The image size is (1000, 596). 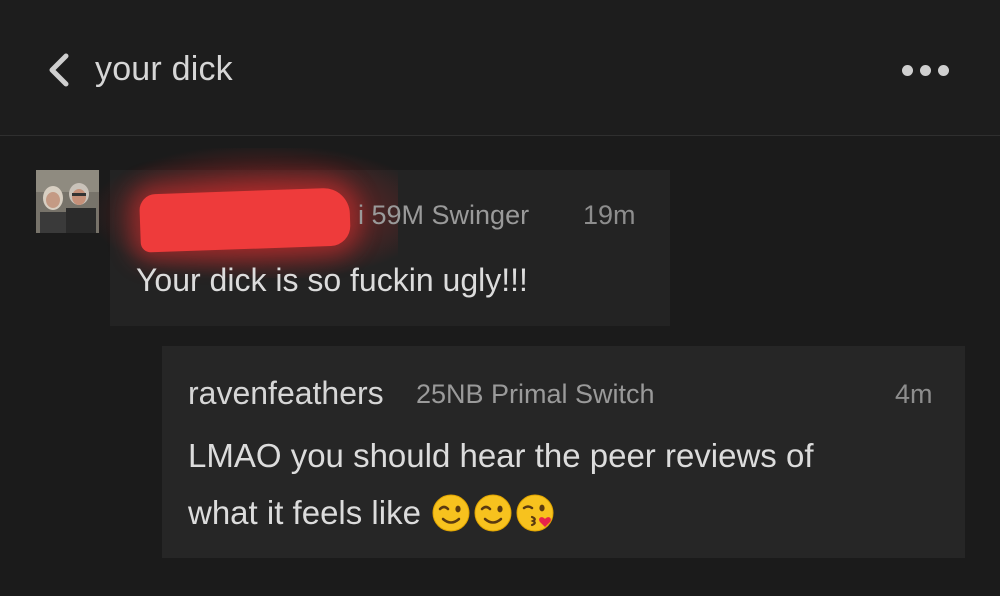 What do you see at coordinates (914, 394) in the screenshot?
I see `reply-timestamp: 4m` at bounding box center [914, 394].